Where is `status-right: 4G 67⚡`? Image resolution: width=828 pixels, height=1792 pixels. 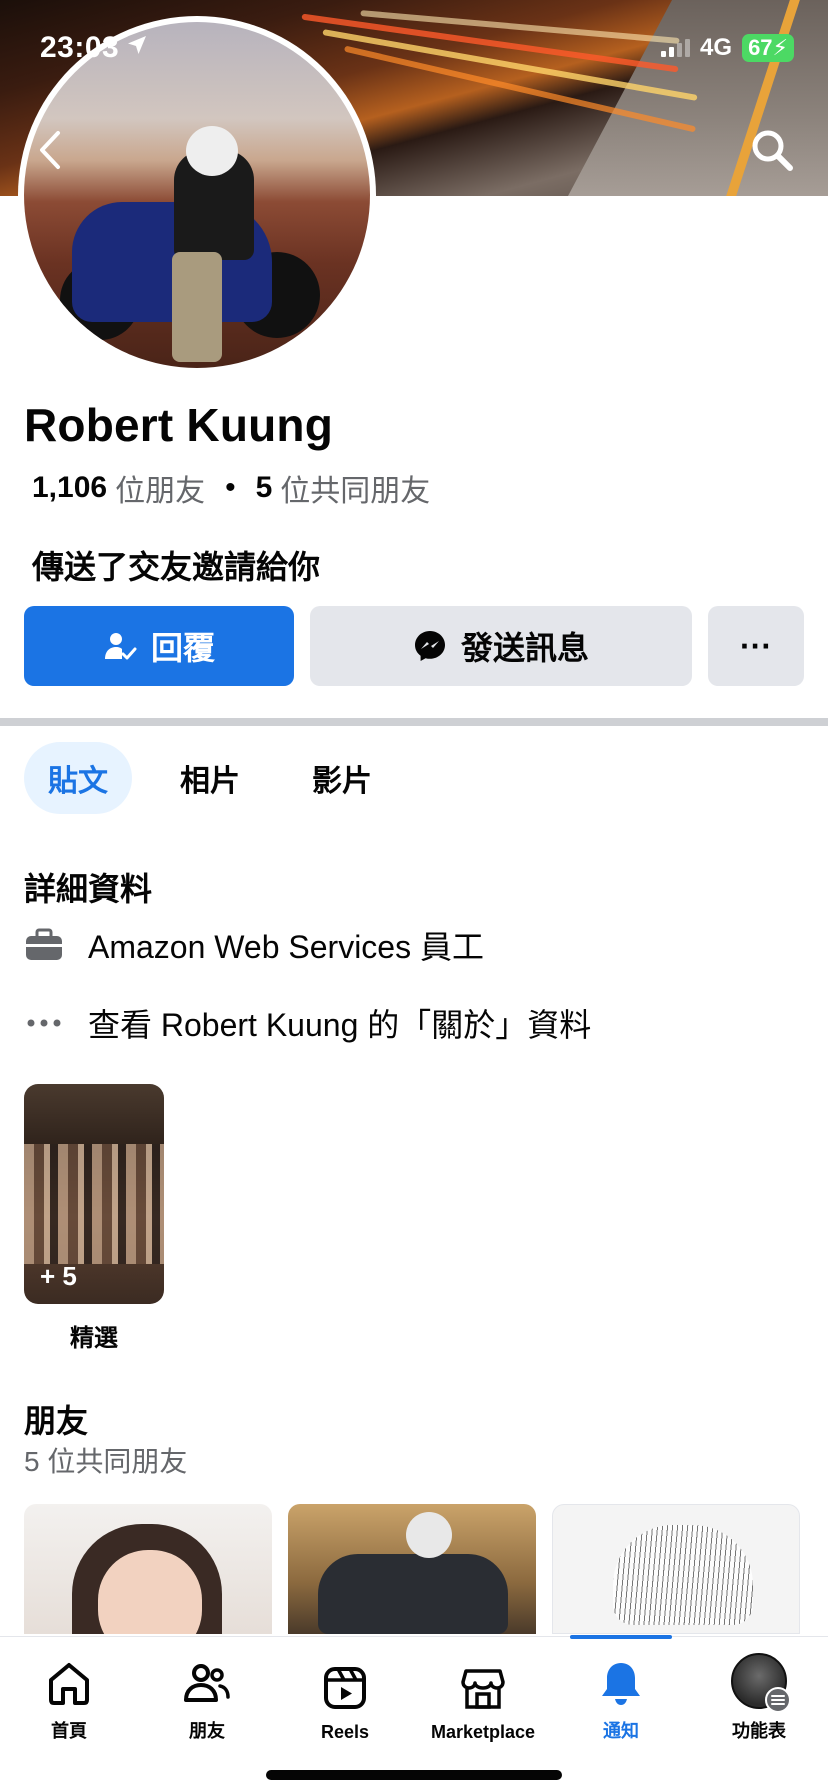
status-right: 4G 67⚡ is located at coordinates (727, 48).